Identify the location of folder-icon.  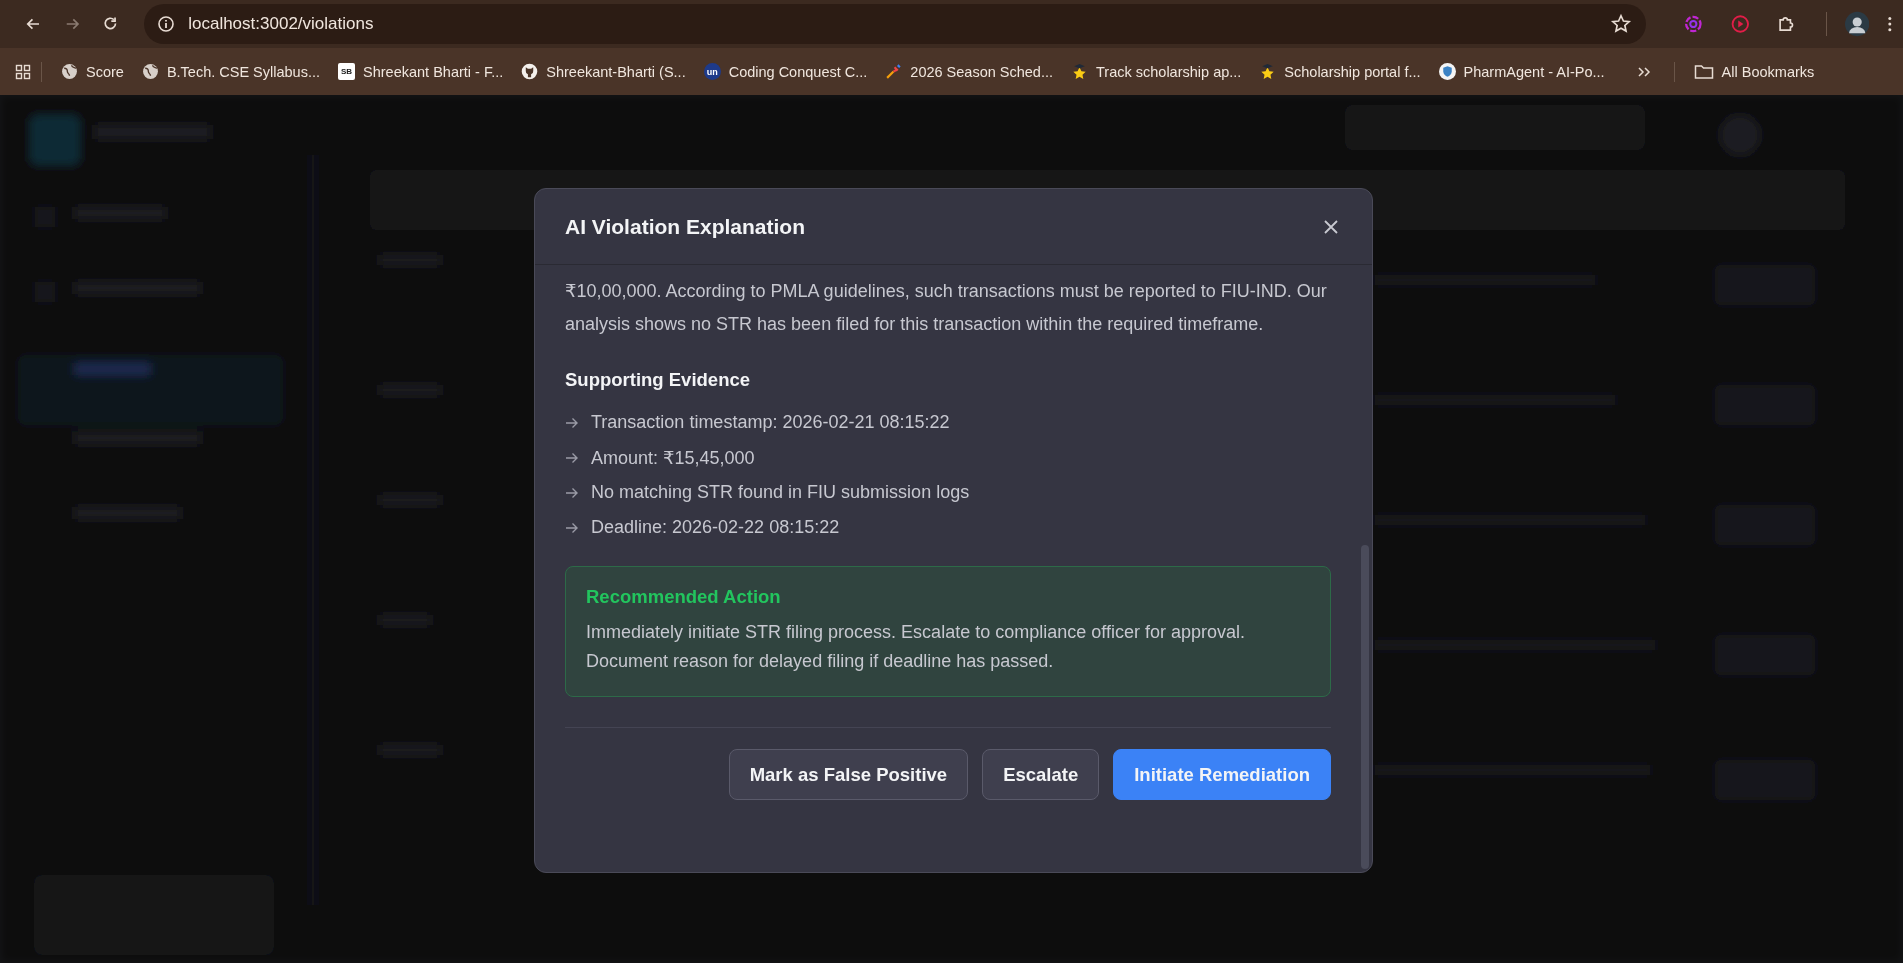
(1703, 71).